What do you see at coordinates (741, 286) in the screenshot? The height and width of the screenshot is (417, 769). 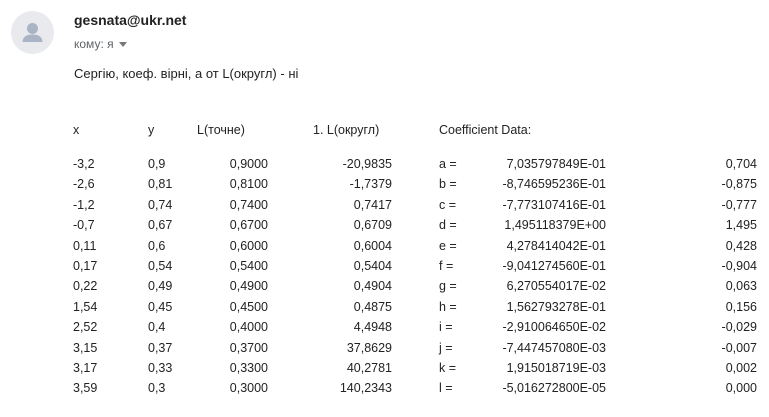 I see `cell-coef-short: 0,063` at bounding box center [741, 286].